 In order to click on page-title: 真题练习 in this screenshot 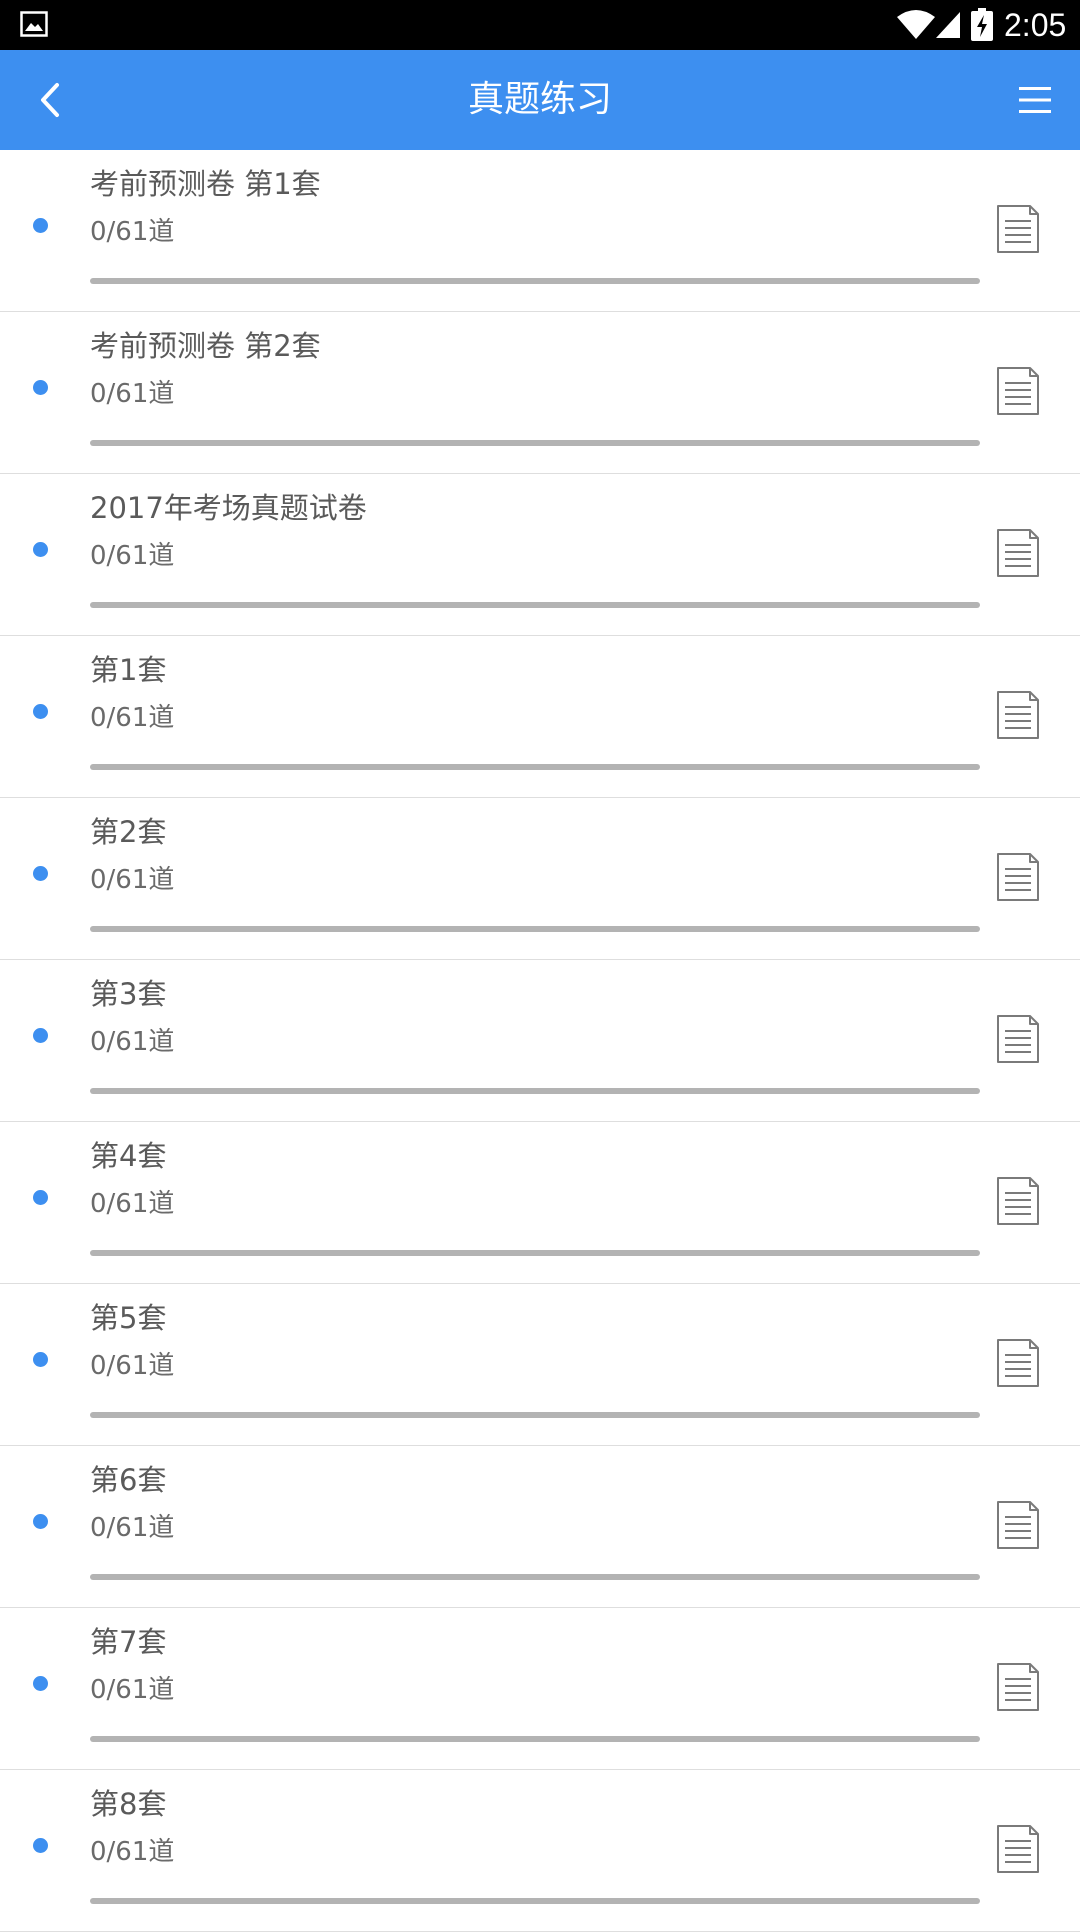, I will do `click(539, 99)`.